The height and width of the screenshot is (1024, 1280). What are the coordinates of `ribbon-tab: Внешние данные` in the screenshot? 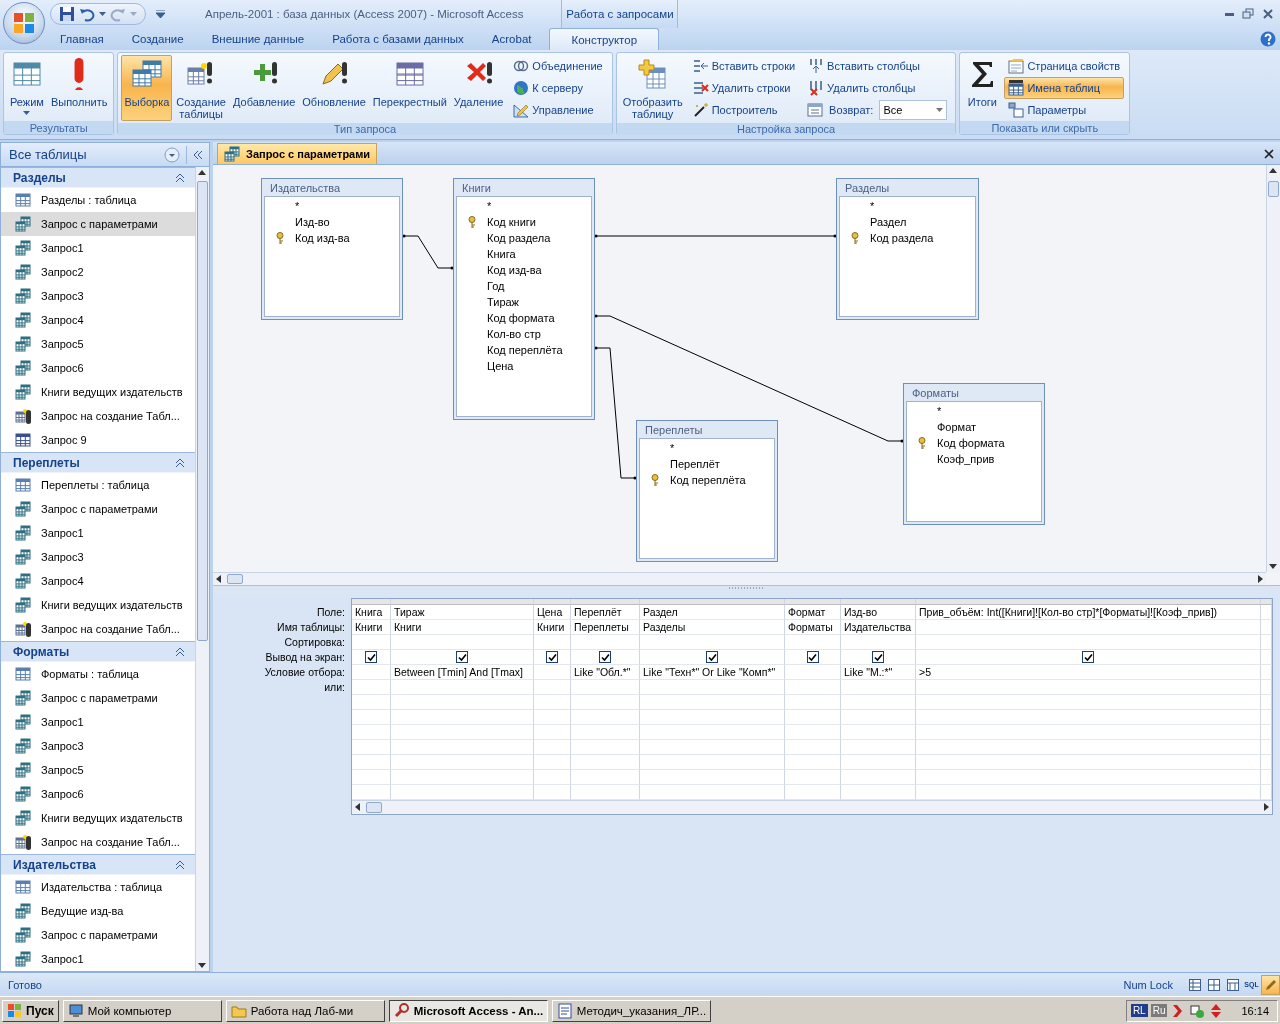 It's located at (258, 39).